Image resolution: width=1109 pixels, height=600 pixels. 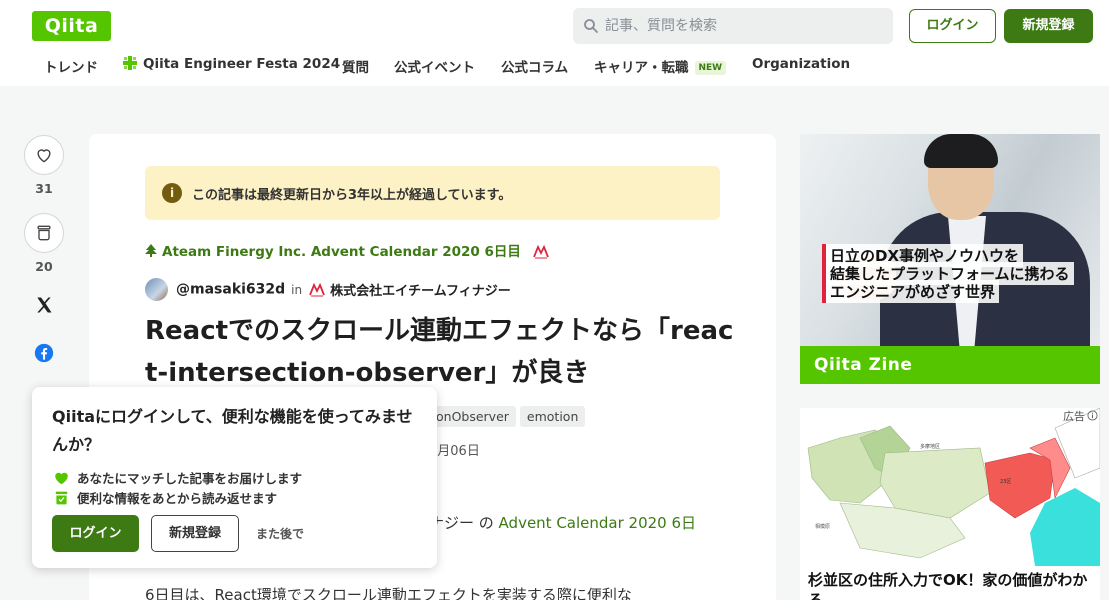 I want to click on like-button, so click(x=44, y=155).